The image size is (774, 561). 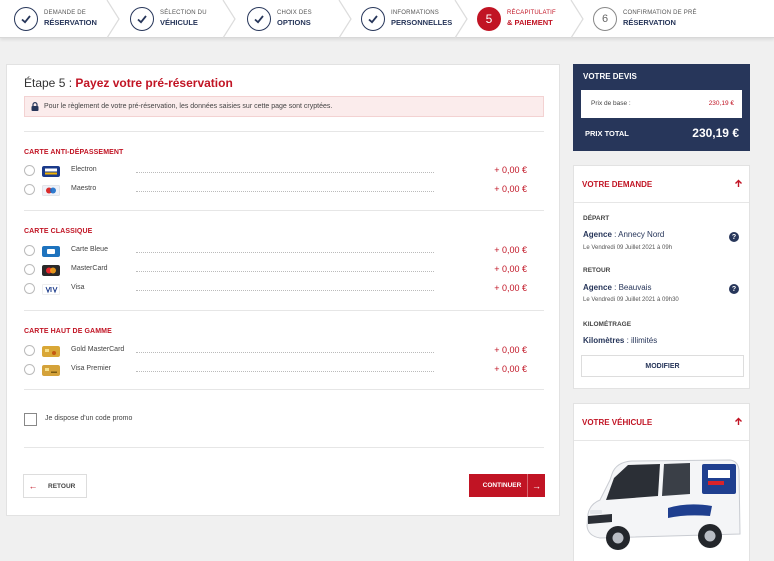 I want to click on base-price-value: 230,19 €, so click(x=721, y=103).